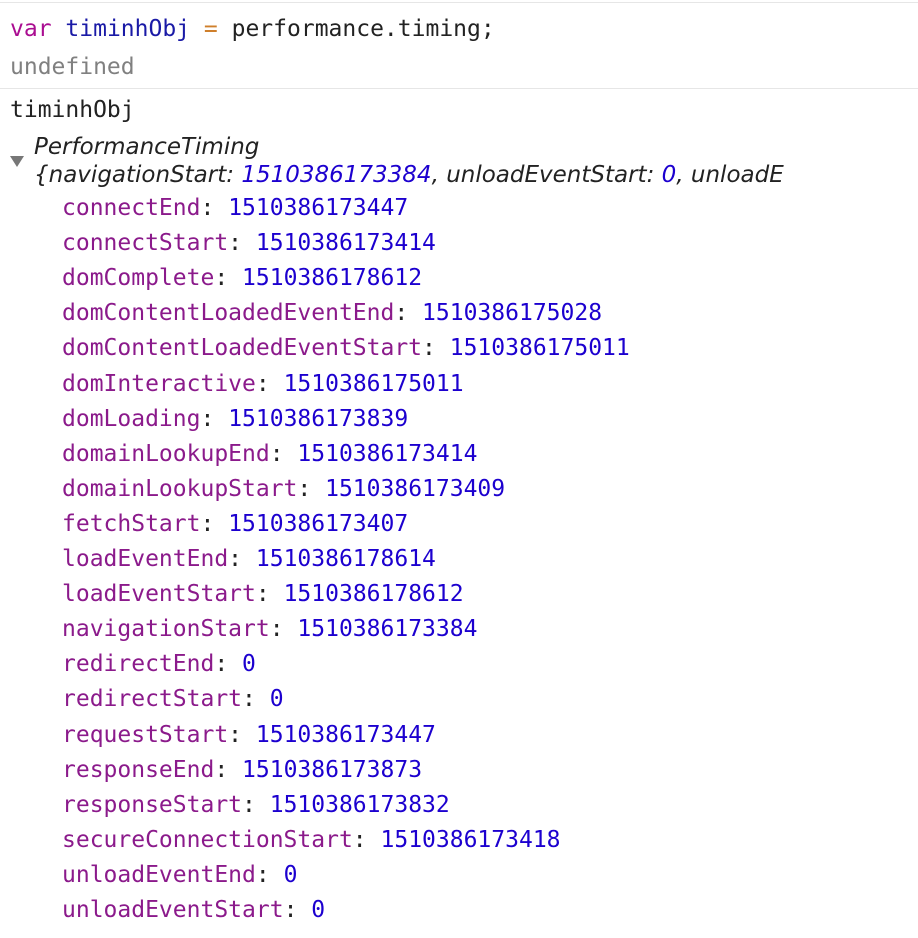 This screenshot has height=938, width=918. Describe the element at coordinates (152, 699) in the screenshot. I see `property-key: redirectStart` at that location.